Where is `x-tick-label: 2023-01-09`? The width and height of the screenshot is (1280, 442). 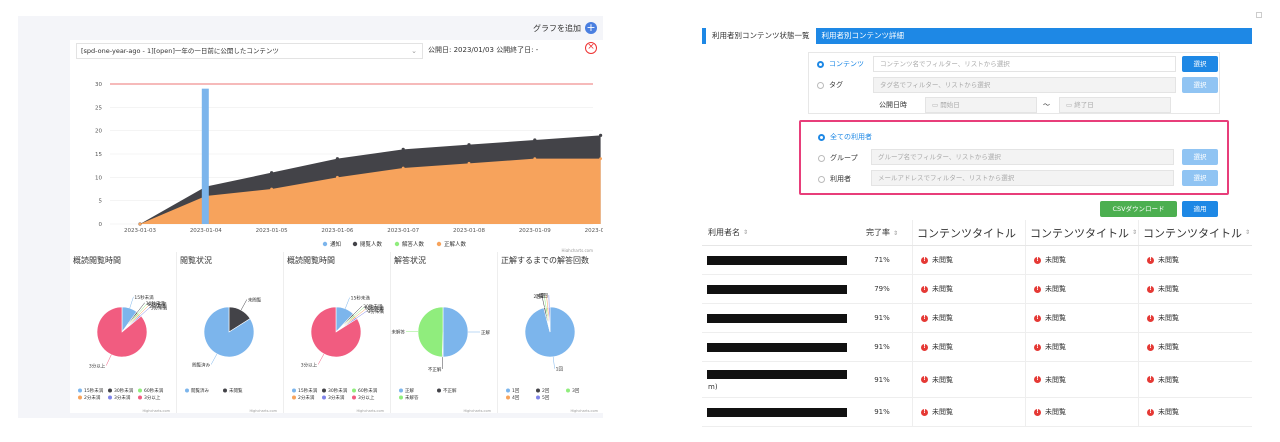 x-tick-label: 2023-01-09 is located at coordinates (535, 231).